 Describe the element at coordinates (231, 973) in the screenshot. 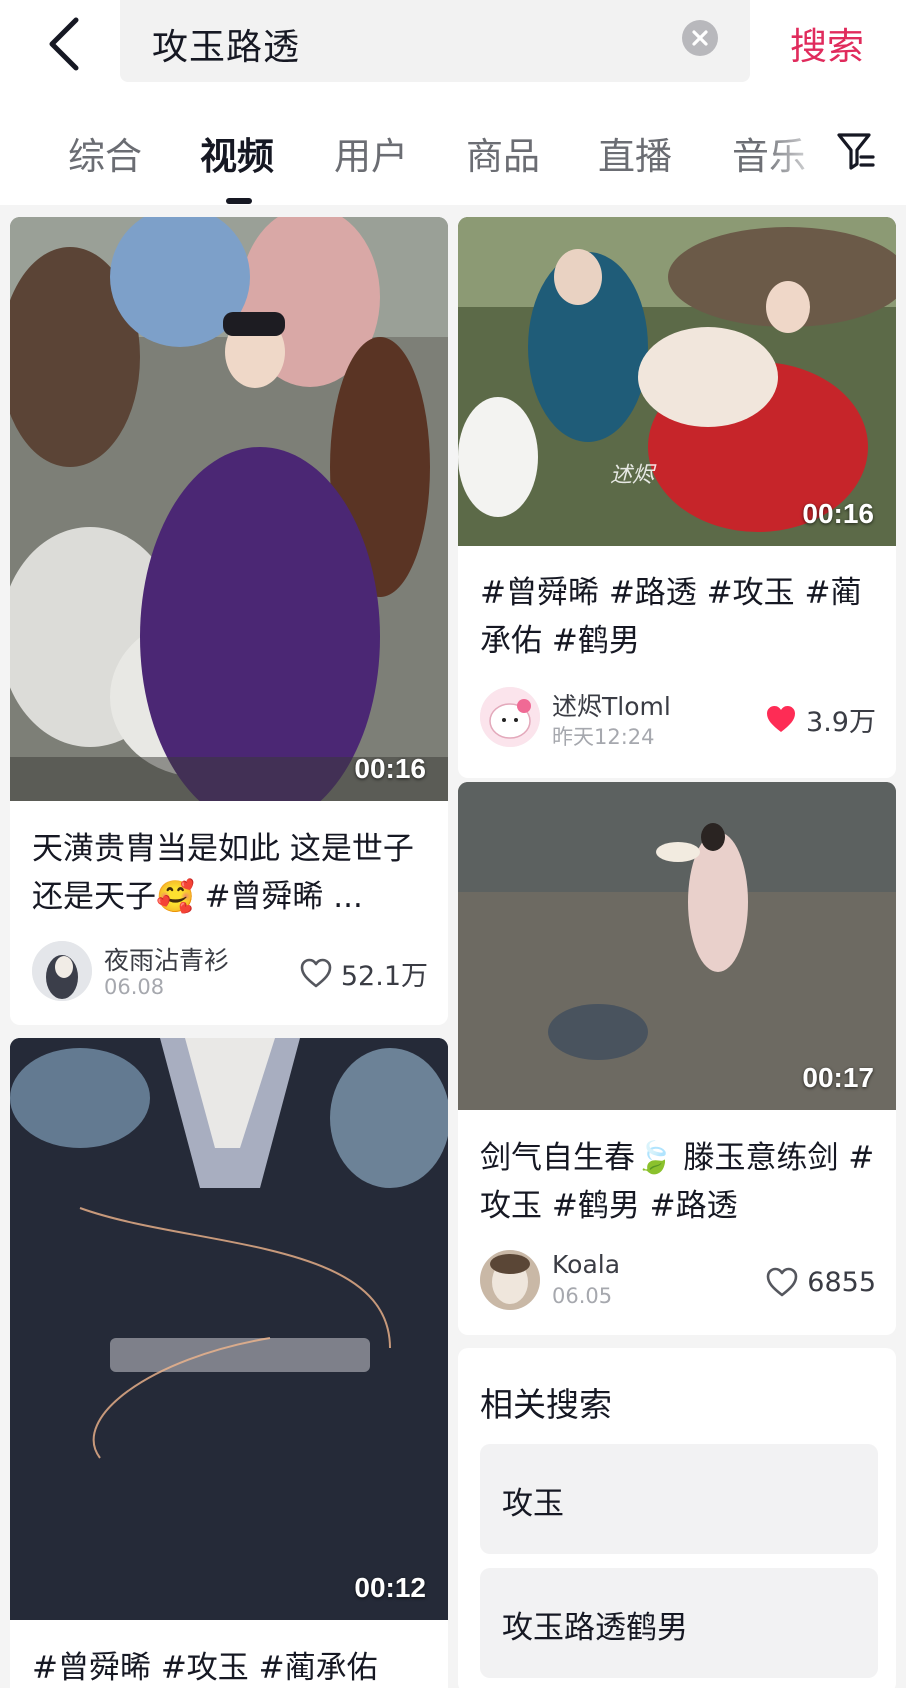

I see `author-row: 夜雨沾青衫 06.08 52.1万` at that location.